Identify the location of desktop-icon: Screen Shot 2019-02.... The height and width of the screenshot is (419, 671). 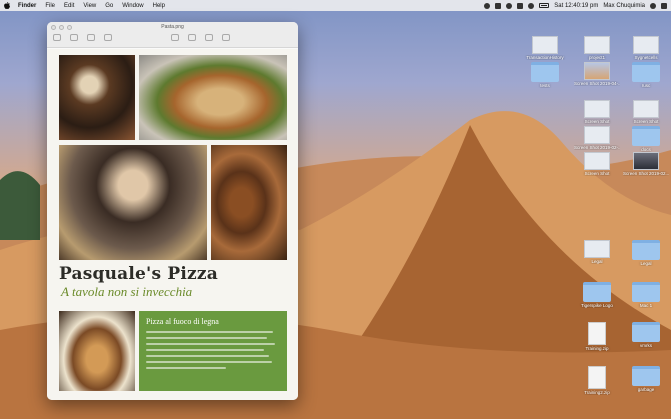
(646, 164).